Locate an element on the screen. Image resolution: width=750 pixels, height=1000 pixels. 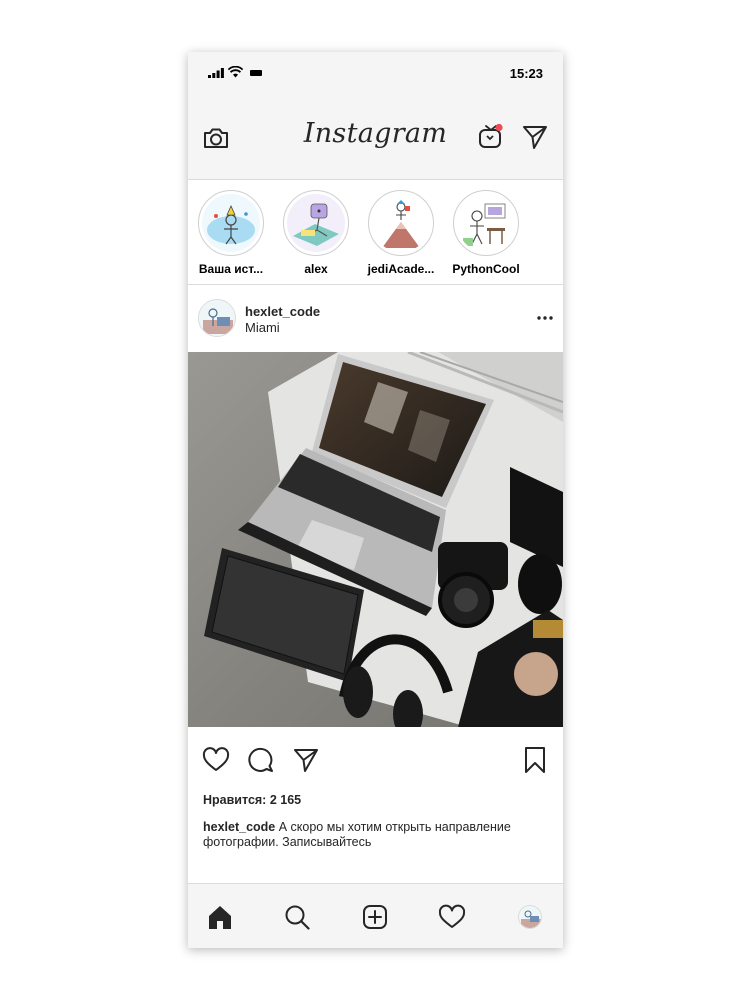
bottom-nav is located at coordinates (375, 915).